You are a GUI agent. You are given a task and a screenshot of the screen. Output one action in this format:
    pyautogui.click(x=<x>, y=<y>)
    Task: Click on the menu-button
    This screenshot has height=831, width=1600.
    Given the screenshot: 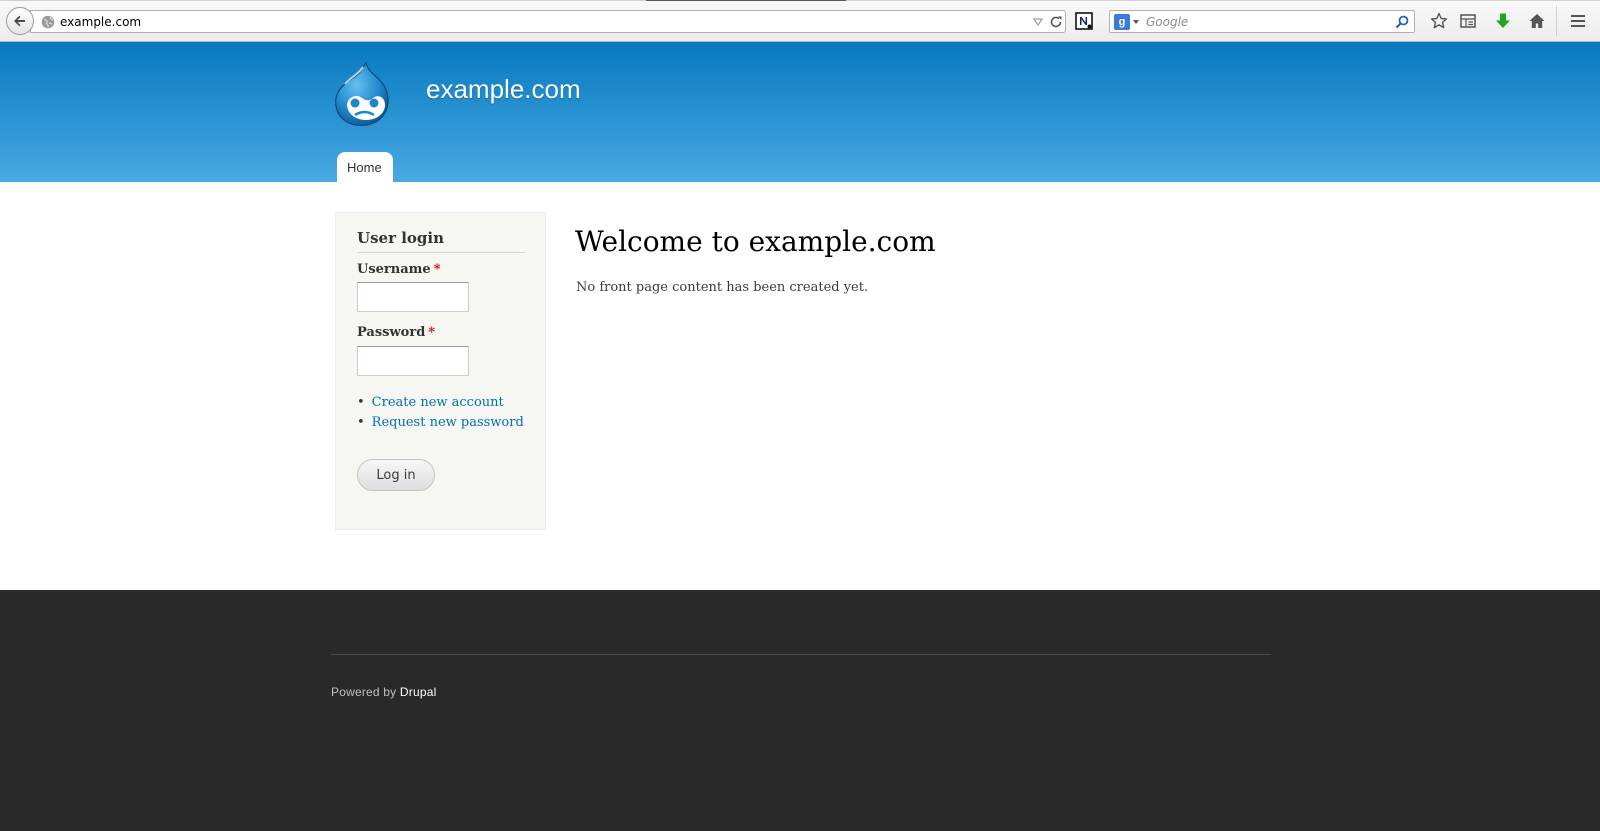 What is the action you would take?
    pyautogui.click(x=1578, y=21)
    